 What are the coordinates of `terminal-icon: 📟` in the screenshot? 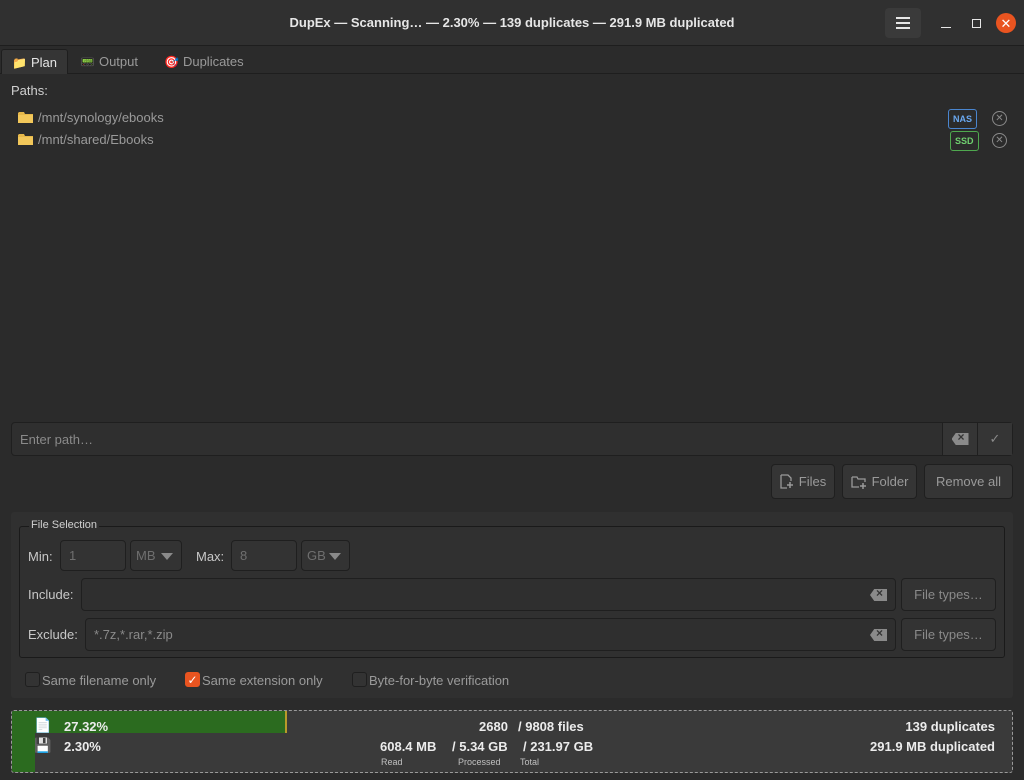 It's located at (87, 62).